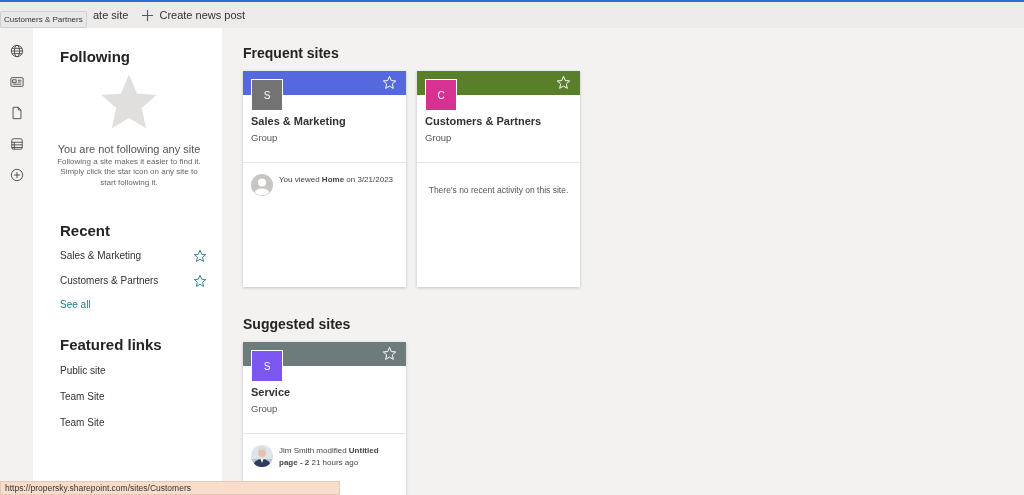 This screenshot has width=1024, height=495. What do you see at coordinates (129, 173) in the screenshot?
I see `empty-state-text: Following a site makes it easier to find it. Simply click the star icon on any site to start following it.` at bounding box center [129, 173].